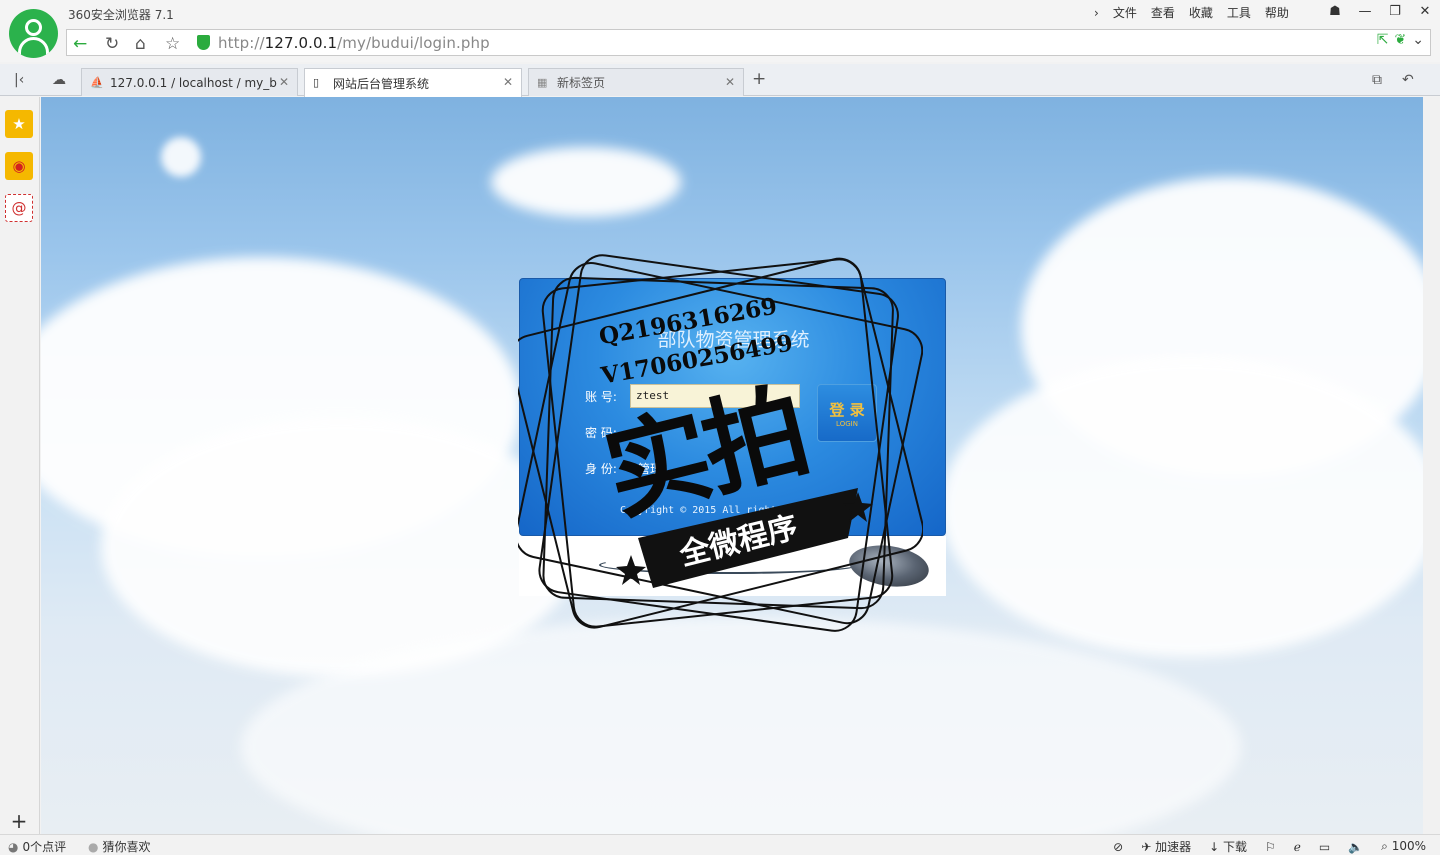  Describe the element at coordinates (19, 80) in the screenshot. I see `collapse-sidebar-icon: |‹` at that location.